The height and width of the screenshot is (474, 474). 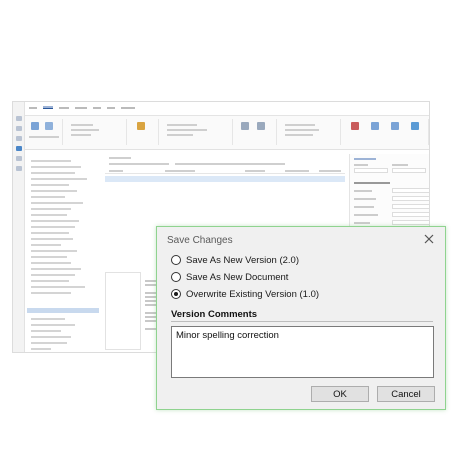 What do you see at coordinates (176, 294) in the screenshot?
I see `radio-button-selected` at bounding box center [176, 294].